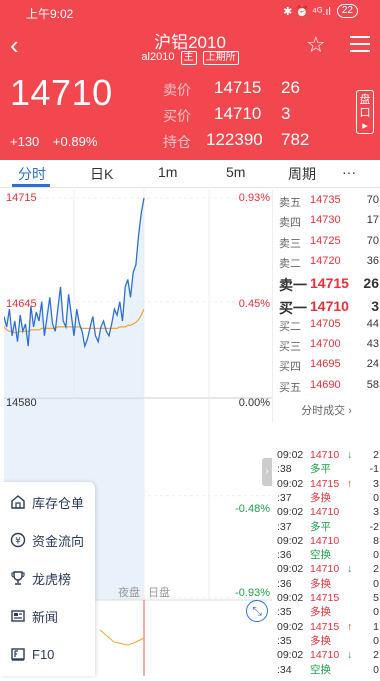 The image size is (380, 681). What do you see at coordinates (290, 347) in the screenshot?
I see `order-book-label: 买三` at bounding box center [290, 347].